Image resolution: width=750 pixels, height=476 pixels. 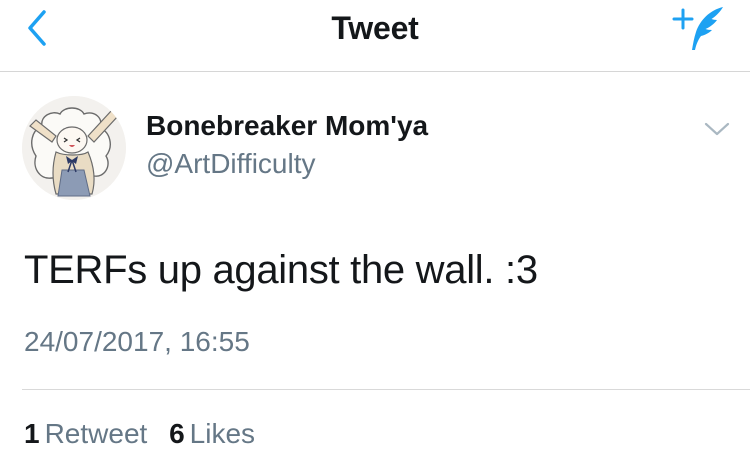 I want to click on chevron-down-icon, so click(x=717, y=129).